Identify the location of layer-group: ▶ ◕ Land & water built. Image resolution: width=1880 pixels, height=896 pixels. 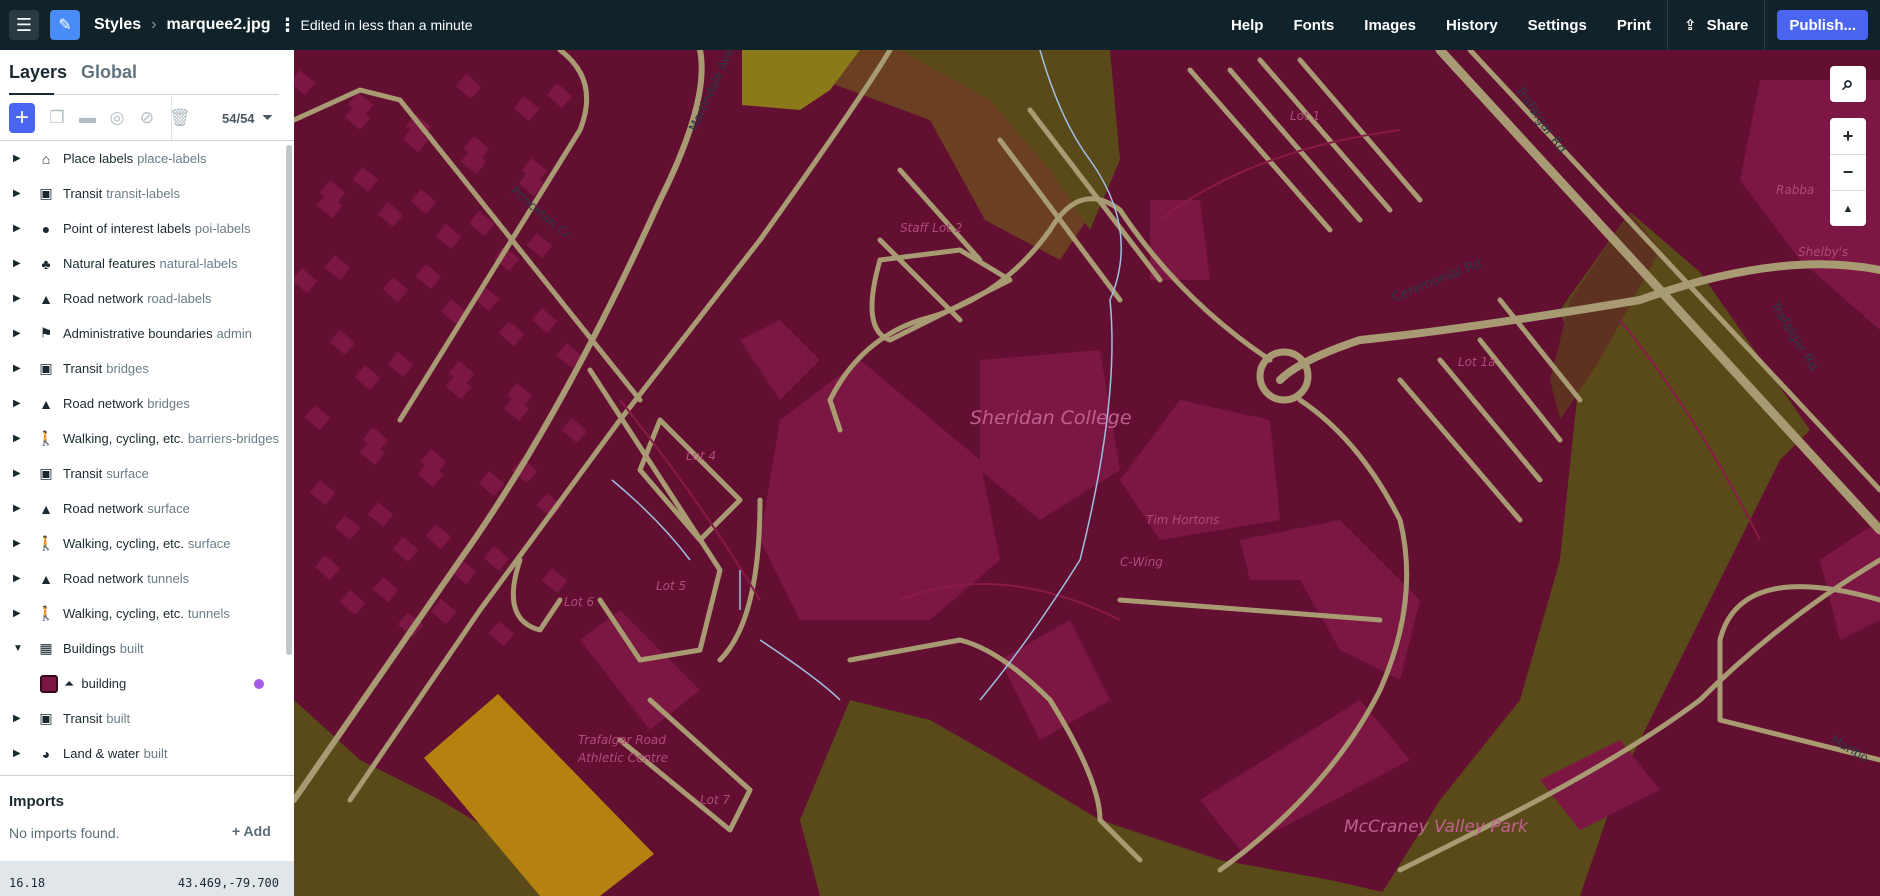
(142, 753).